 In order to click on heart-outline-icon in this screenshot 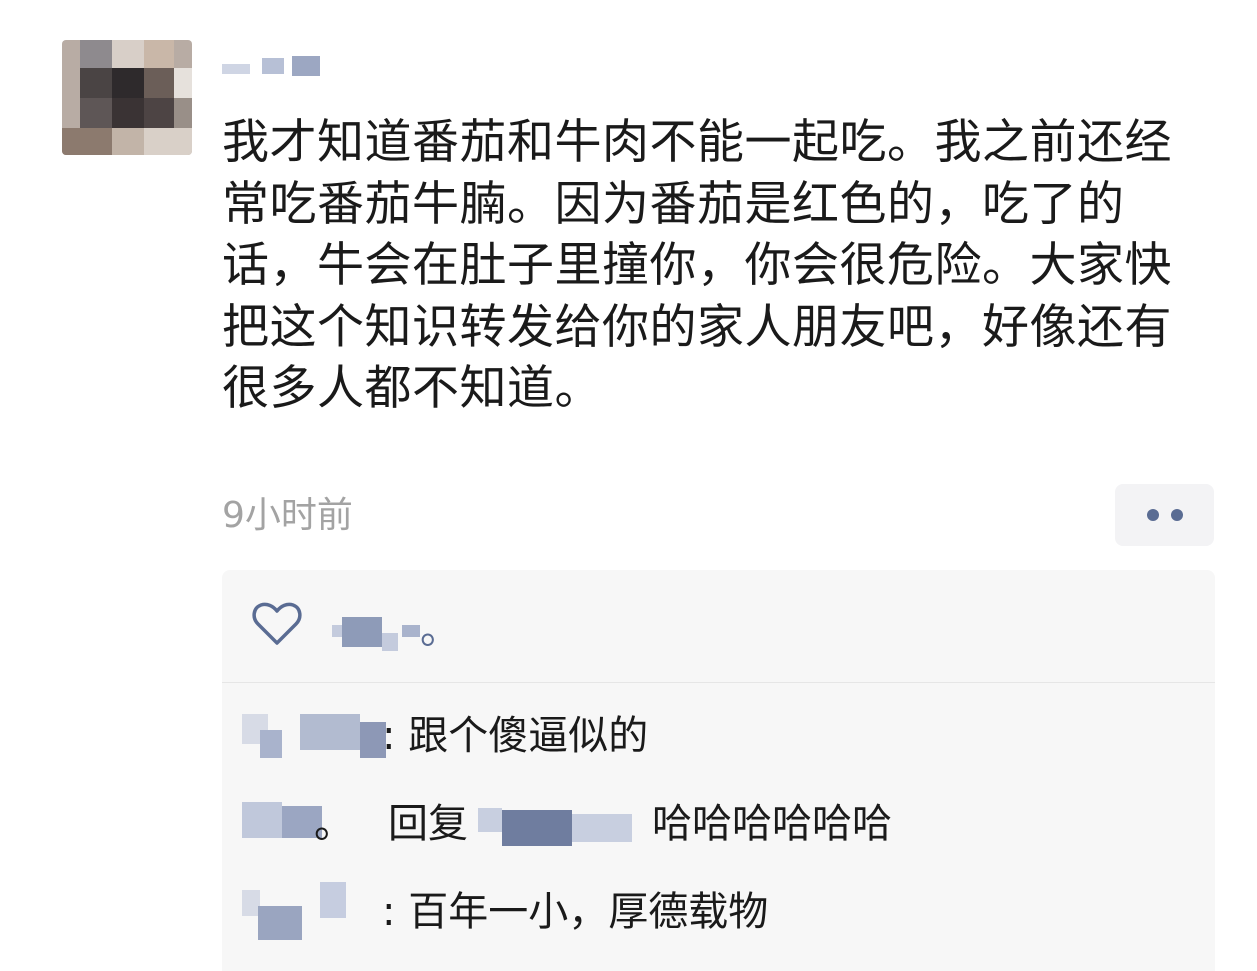, I will do `click(277, 624)`.